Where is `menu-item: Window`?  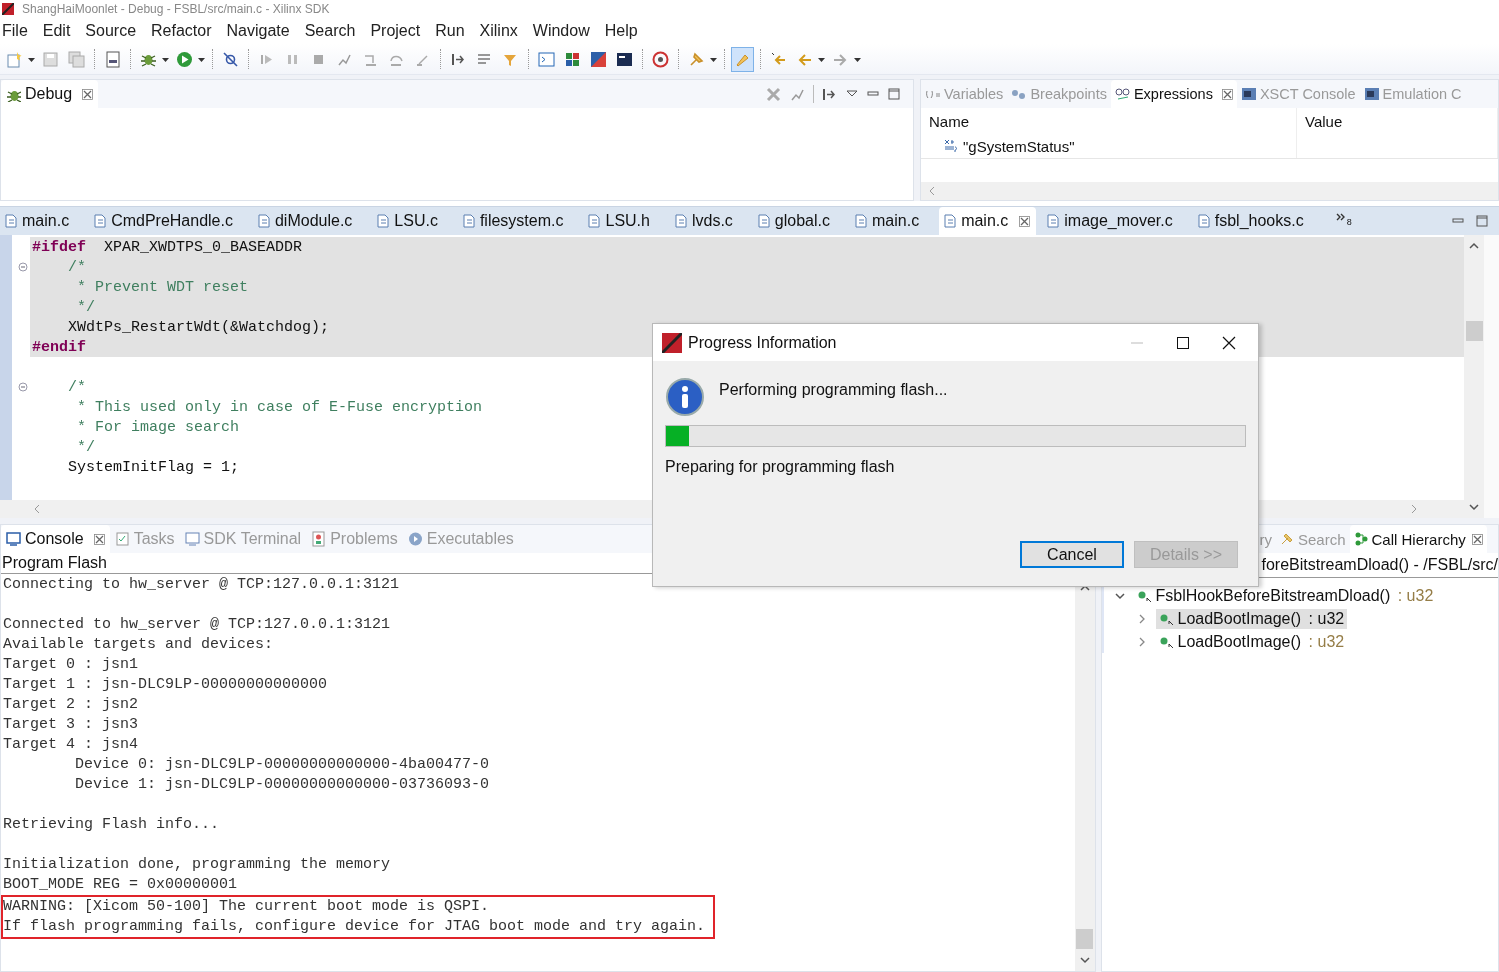
menu-item: Window is located at coordinates (565, 31).